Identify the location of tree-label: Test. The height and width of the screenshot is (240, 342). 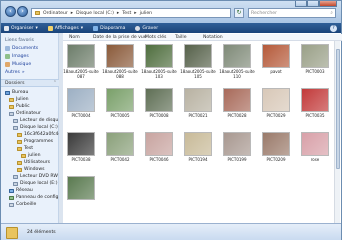
(29, 148).